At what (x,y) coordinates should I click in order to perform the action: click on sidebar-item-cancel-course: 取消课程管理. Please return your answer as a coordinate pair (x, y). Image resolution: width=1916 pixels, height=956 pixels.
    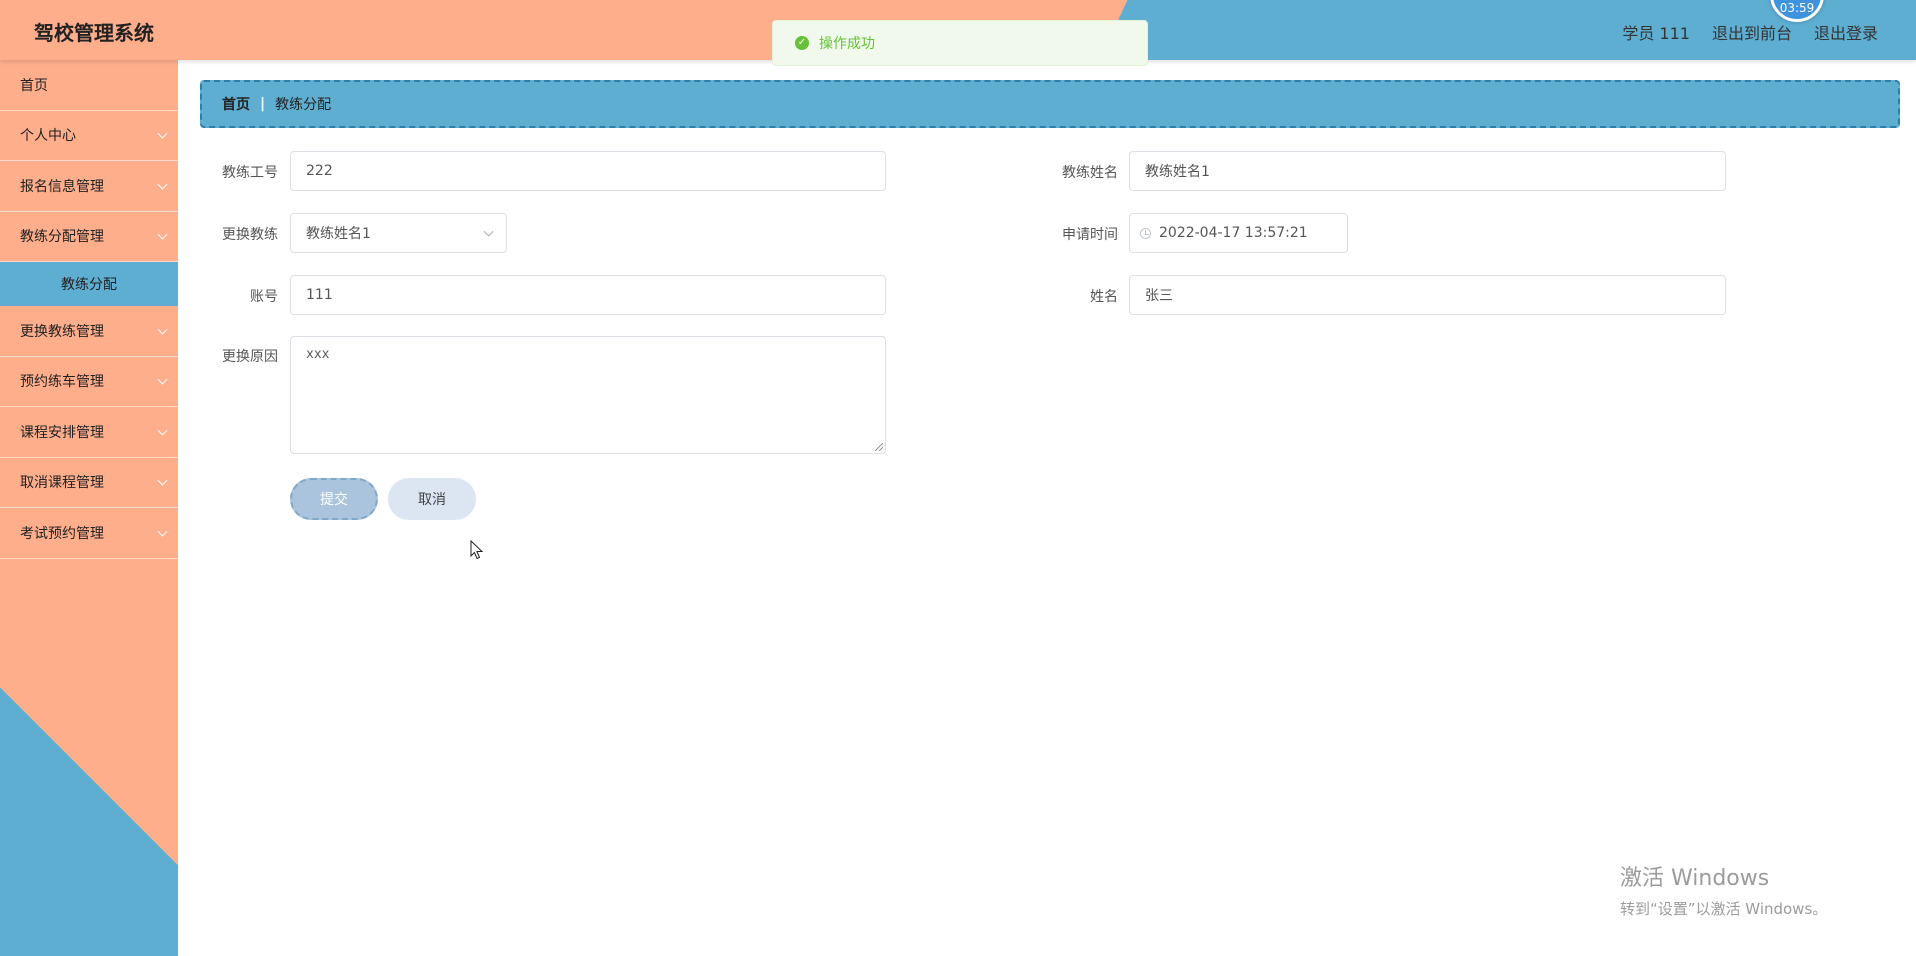
    Looking at the image, I should click on (89, 483).